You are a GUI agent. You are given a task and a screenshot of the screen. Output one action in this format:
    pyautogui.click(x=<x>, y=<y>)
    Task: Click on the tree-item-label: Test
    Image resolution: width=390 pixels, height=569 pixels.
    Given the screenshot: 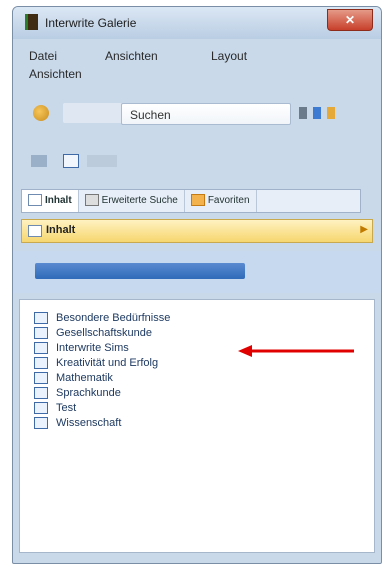 What is the action you would take?
    pyautogui.click(x=66, y=407)
    